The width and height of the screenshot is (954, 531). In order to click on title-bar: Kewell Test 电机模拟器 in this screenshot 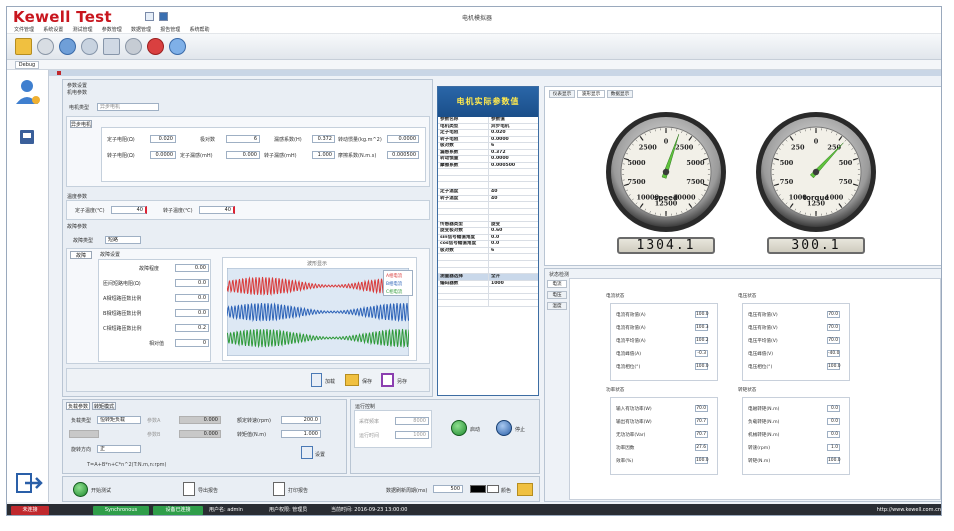, I will do `click(474, 16)`.